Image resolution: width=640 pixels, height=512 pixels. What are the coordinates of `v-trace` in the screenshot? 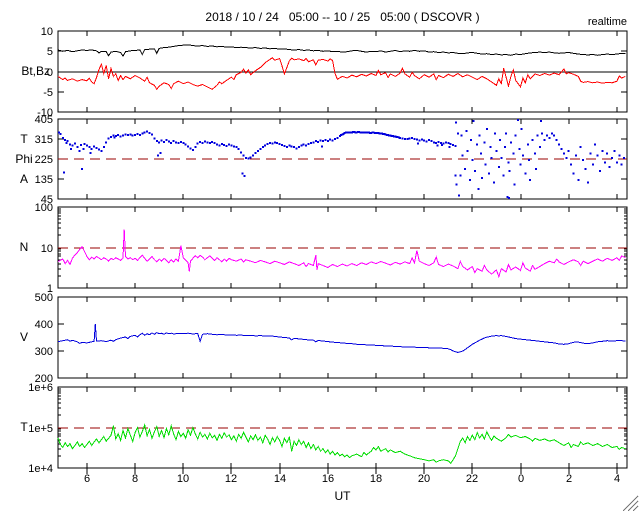 It's located at (341, 338).